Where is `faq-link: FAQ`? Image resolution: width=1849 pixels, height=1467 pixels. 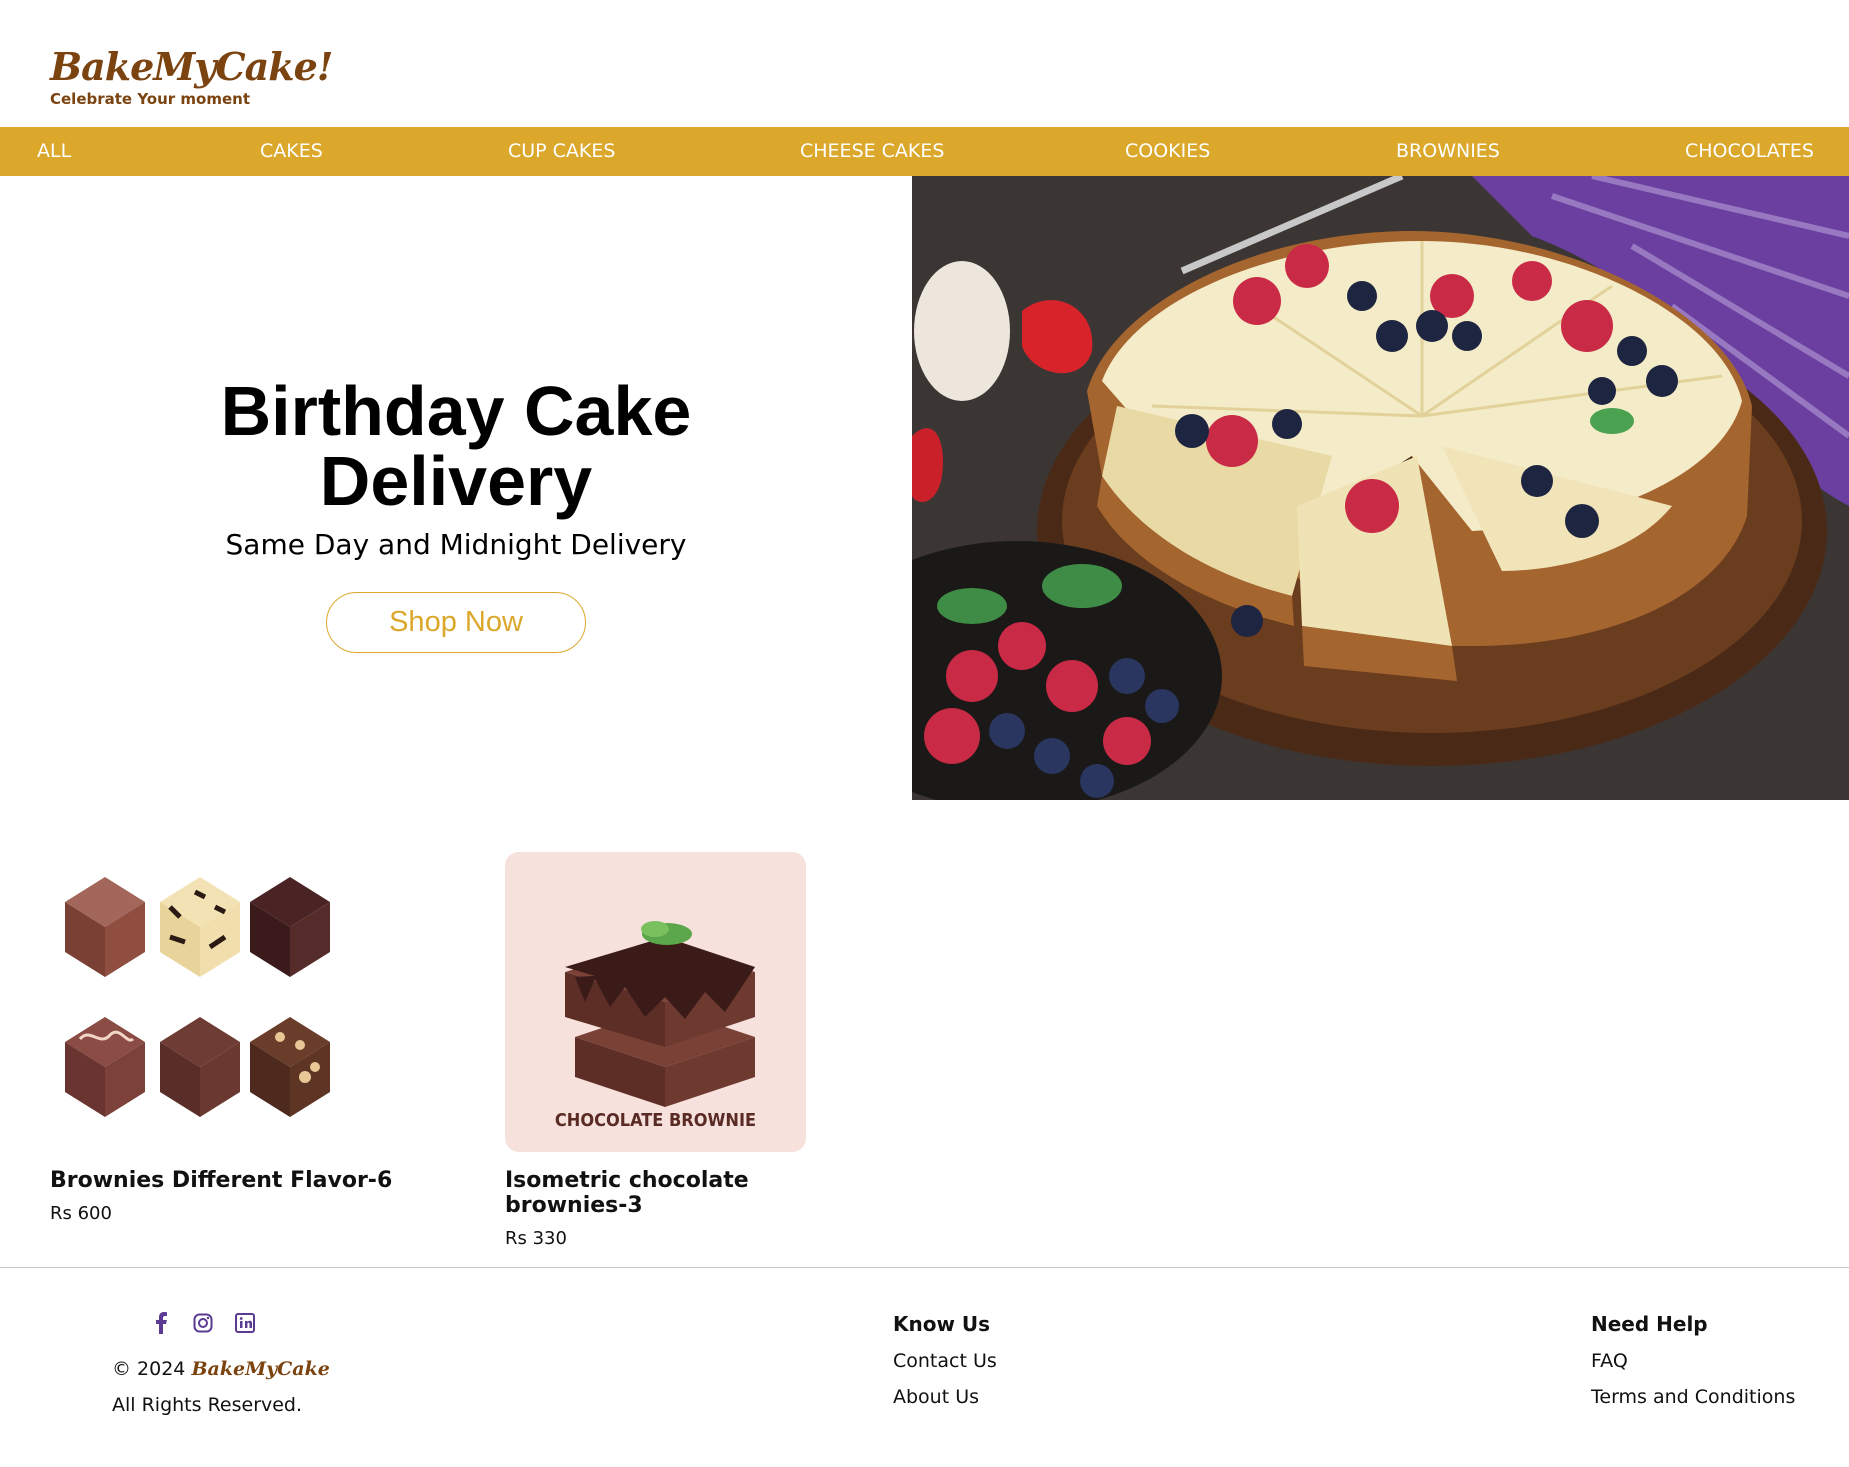
faq-link: FAQ is located at coordinates (1693, 1361).